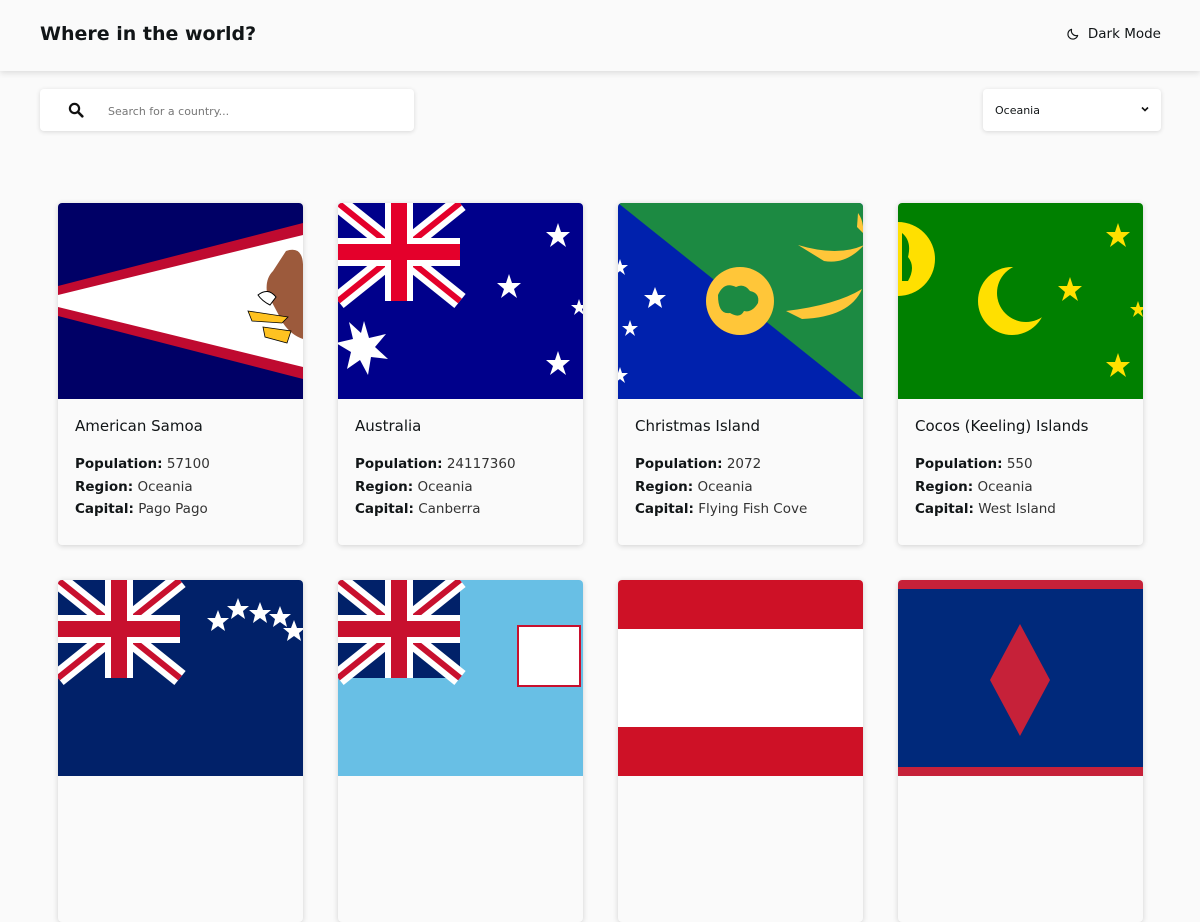 The height and width of the screenshot is (922, 1200). I want to click on country-name: Australia, so click(388, 426).